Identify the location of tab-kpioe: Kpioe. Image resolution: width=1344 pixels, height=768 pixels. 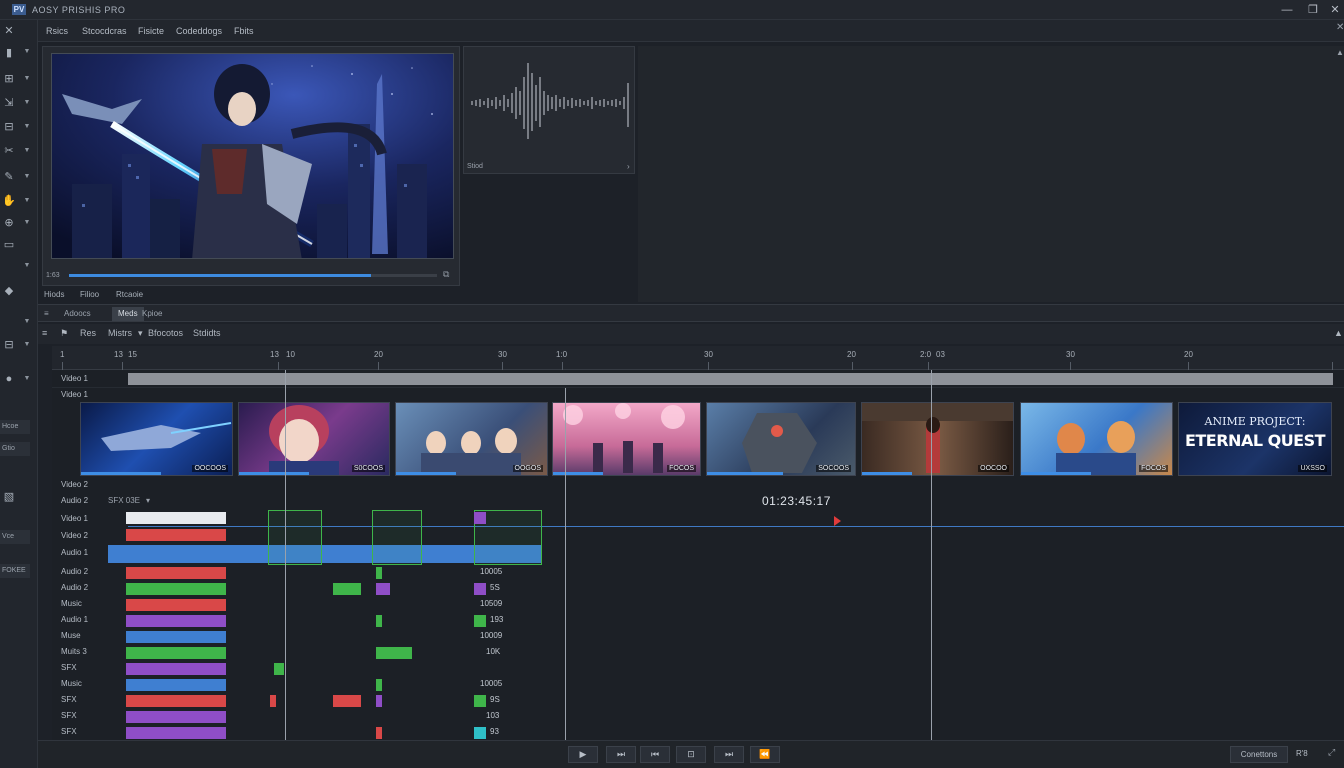
(152, 314).